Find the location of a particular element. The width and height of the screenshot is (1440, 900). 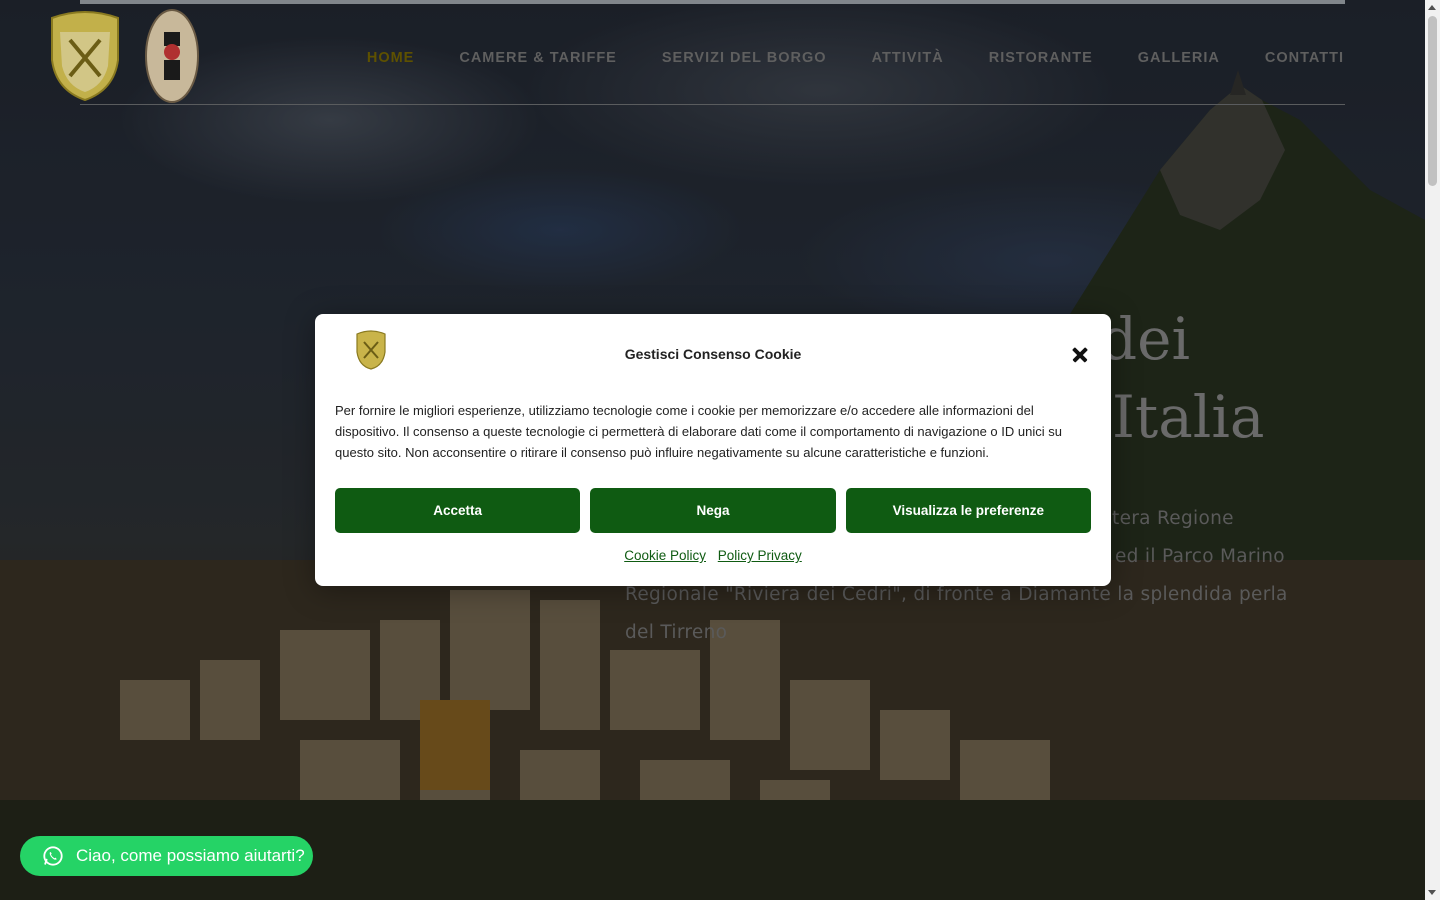

cookie-dialog-links: Cookie Policy Policy Privacy is located at coordinates (713, 555).